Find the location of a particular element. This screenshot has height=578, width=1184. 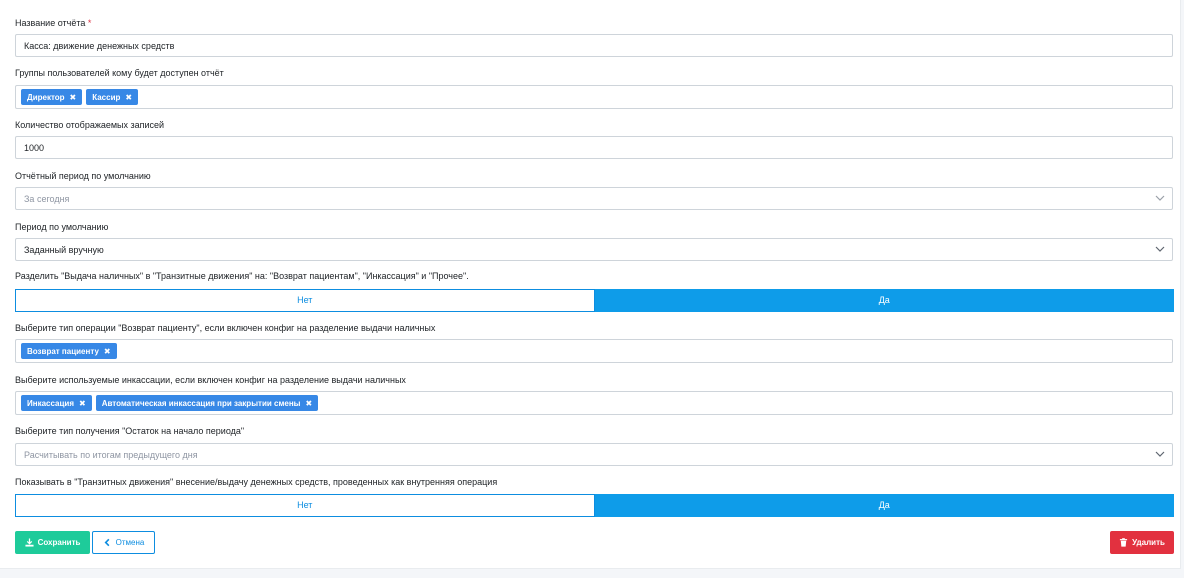

cancel-button: Отмена is located at coordinates (123, 542).